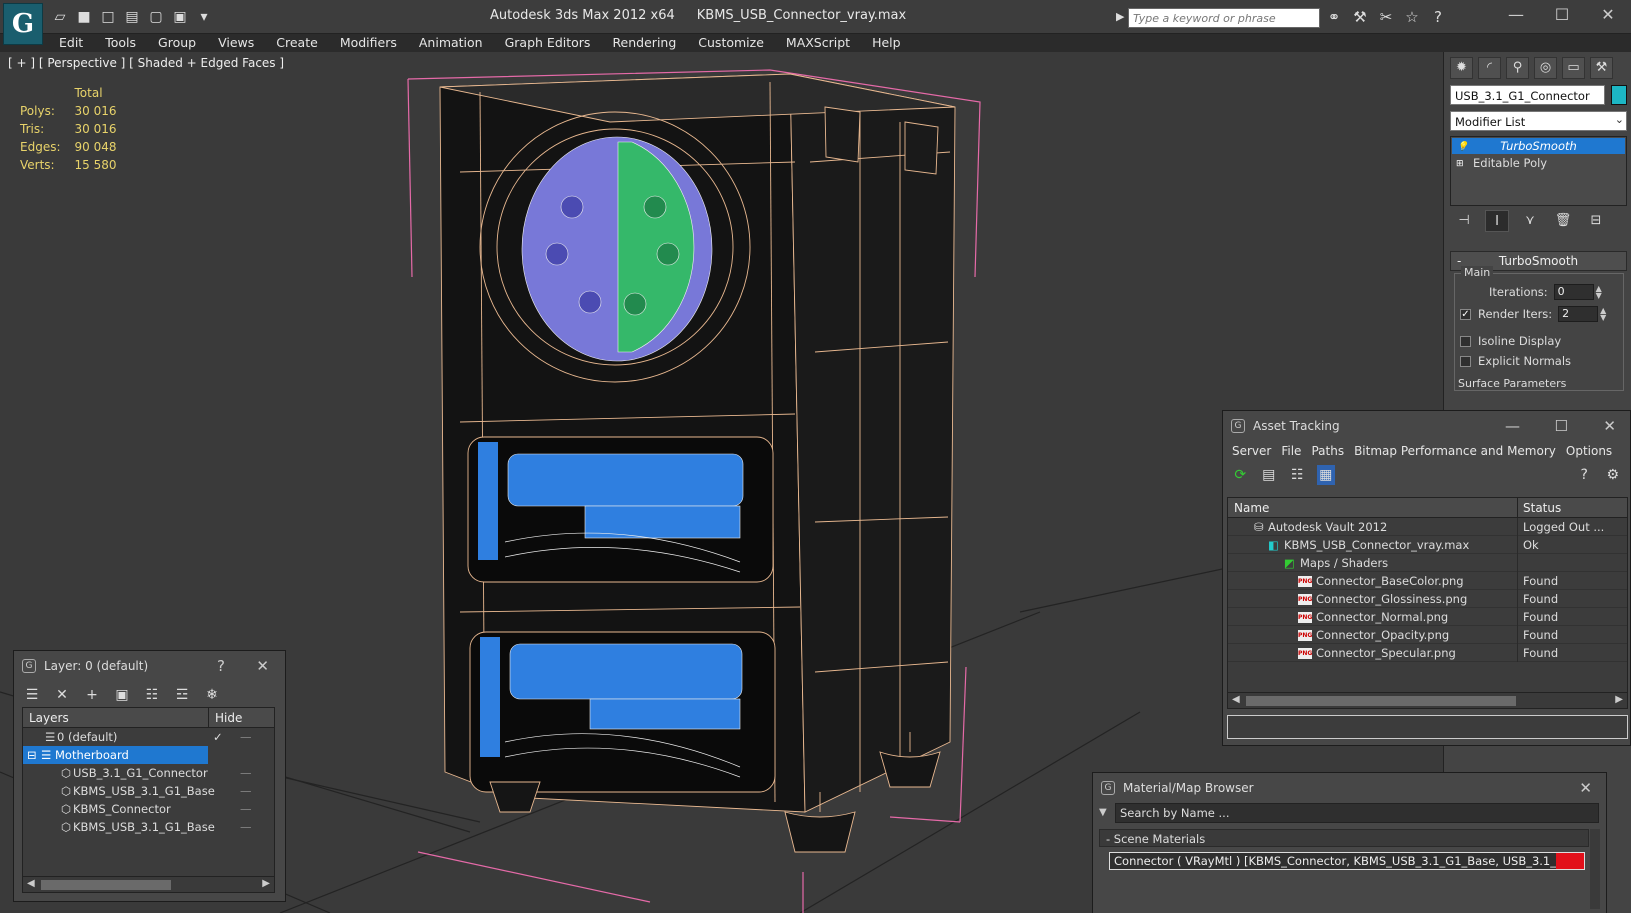 The height and width of the screenshot is (913, 1631). Describe the element at coordinates (225, 718) in the screenshot. I see `col-hide: Hide` at that location.